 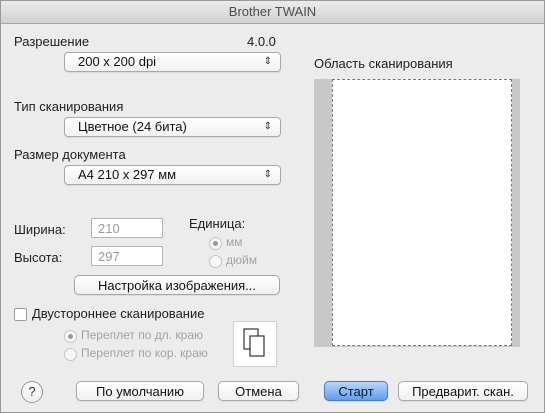 What do you see at coordinates (70, 154) in the screenshot?
I see `document-size-label: Размер документа` at bounding box center [70, 154].